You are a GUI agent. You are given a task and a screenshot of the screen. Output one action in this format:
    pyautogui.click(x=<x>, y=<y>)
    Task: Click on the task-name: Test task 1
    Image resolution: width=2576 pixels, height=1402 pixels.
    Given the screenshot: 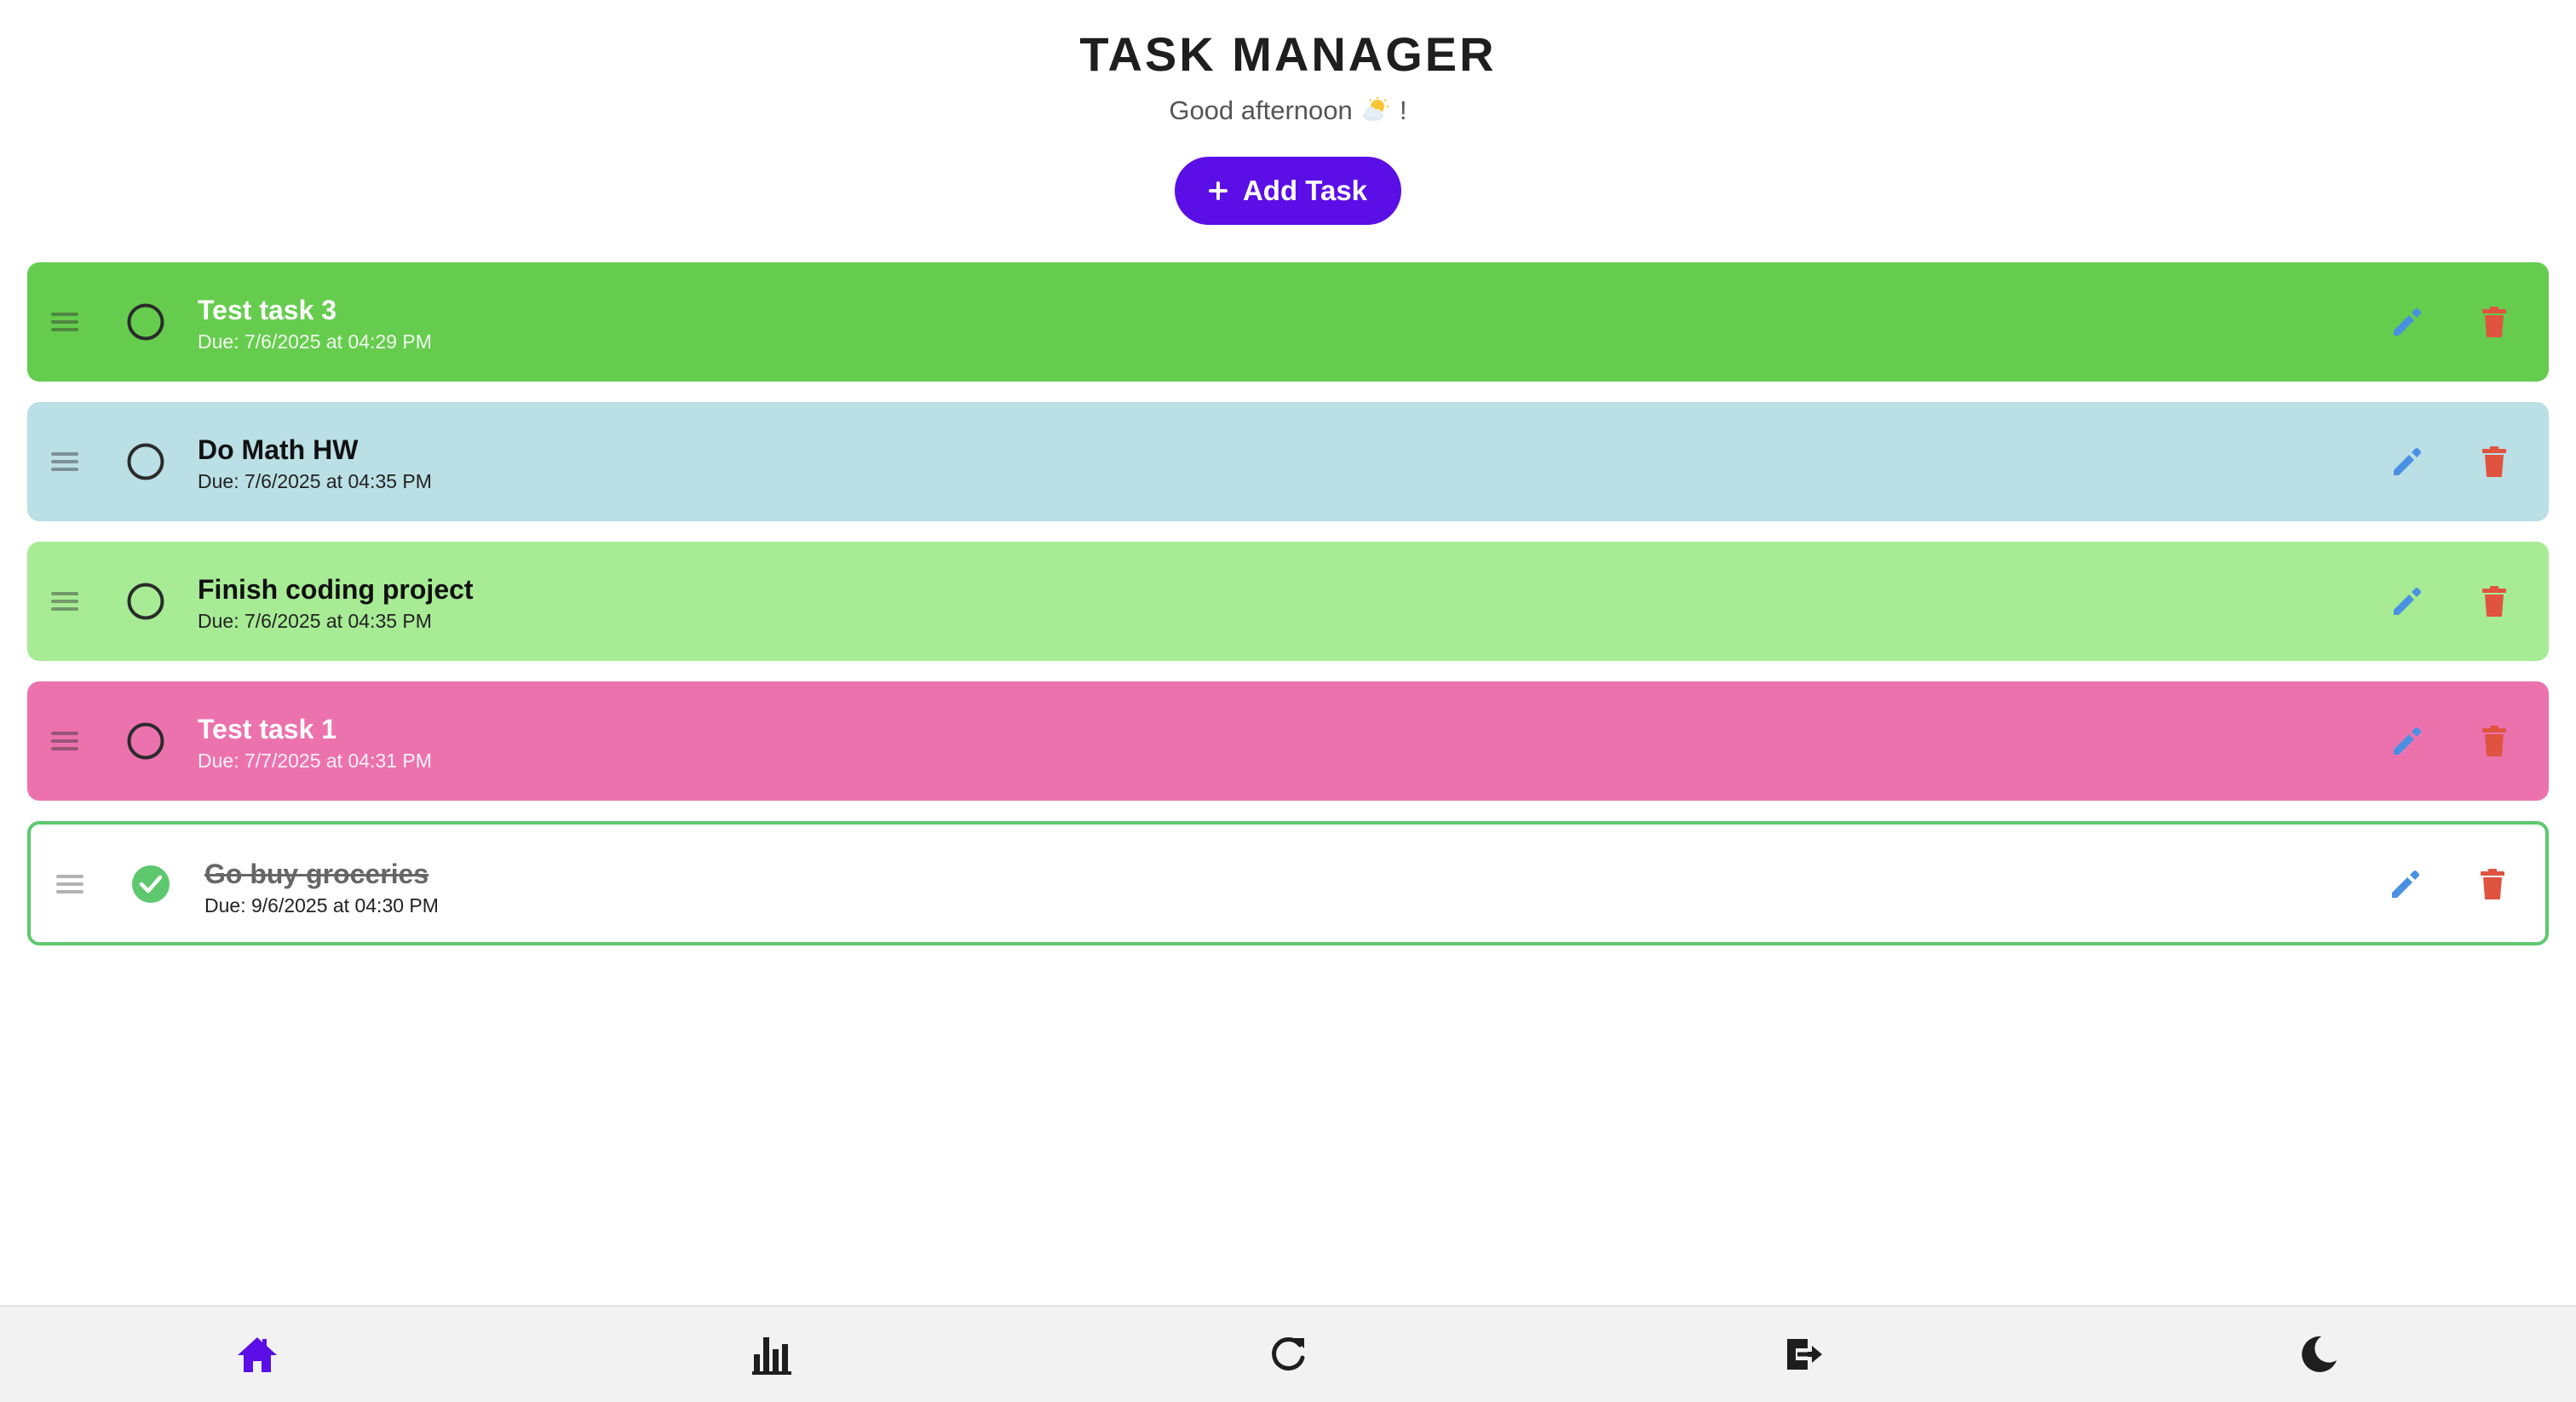 What is the action you would take?
    pyautogui.click(x=267, y=729)
    